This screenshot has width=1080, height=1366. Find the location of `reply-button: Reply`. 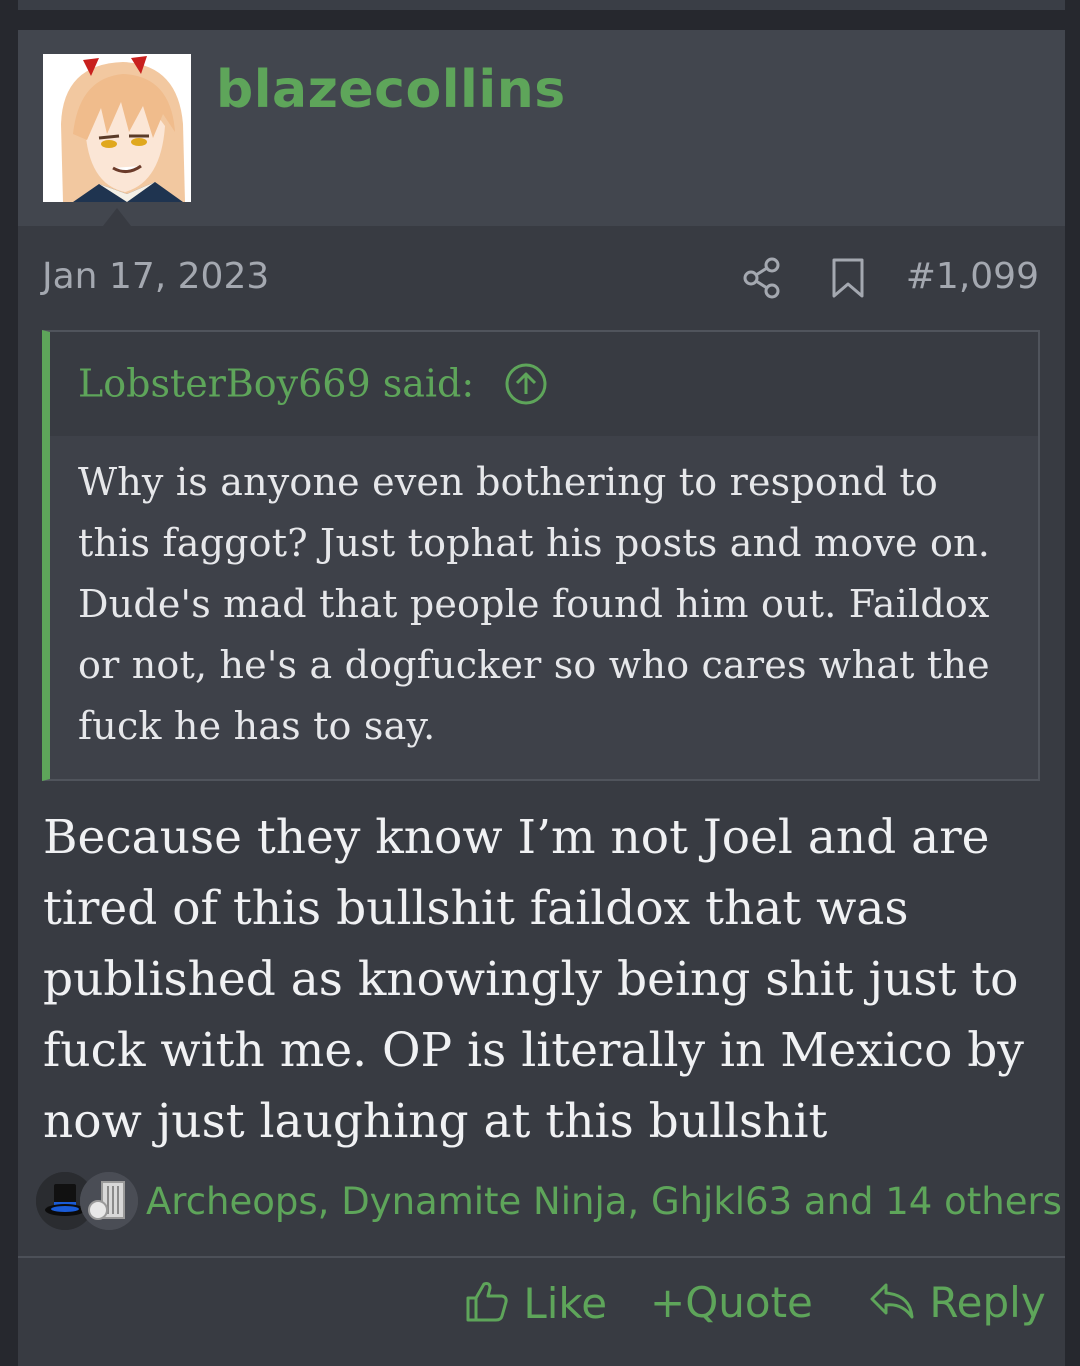

reply-button: Reply is located at coordinates (957, 1302).